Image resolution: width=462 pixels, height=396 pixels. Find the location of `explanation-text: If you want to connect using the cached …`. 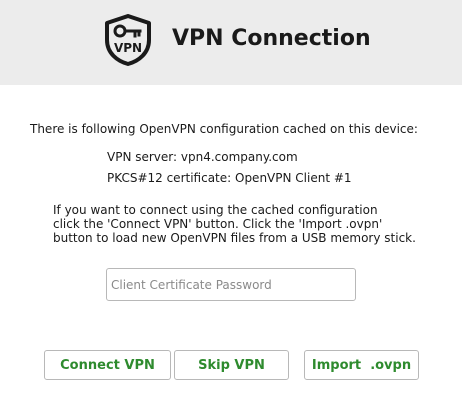

explanation-text: If you want to connect using the cached … is located at coordinates (234, 224).